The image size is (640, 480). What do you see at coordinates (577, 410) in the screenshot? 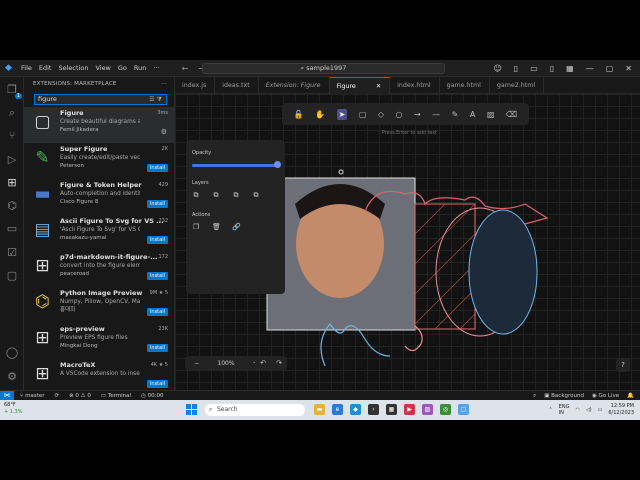
I see `wifi-icon: ◠` at bounding box center [577, 410].